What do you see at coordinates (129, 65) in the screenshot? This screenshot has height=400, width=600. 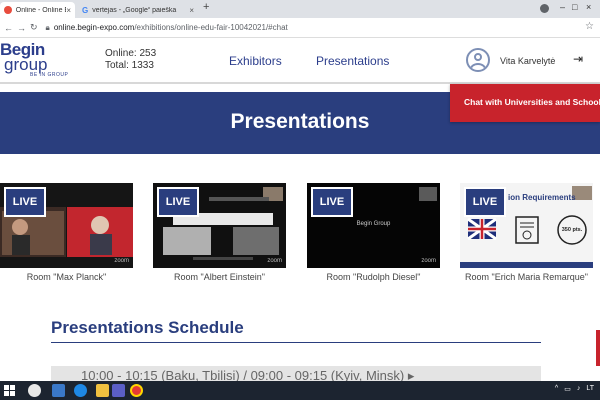 I see `total-count: Total: 1333` at bounding box center [129, 65].